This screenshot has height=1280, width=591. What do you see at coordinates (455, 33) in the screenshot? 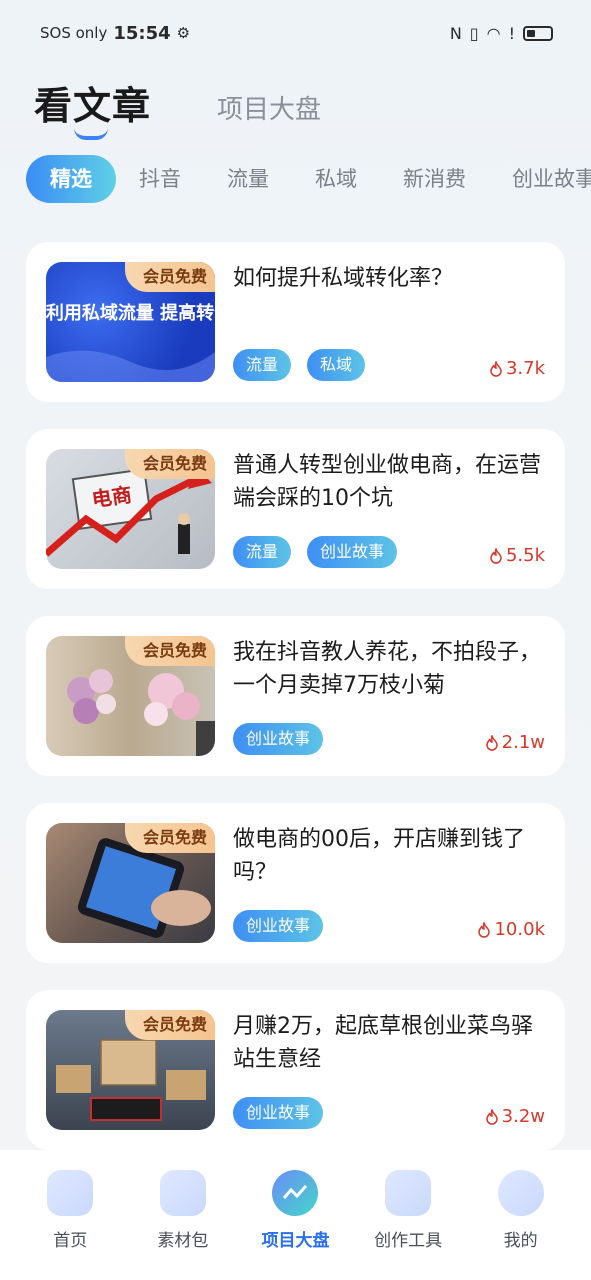
I see `nfc-icon: N` at bounding box center [455, 33].